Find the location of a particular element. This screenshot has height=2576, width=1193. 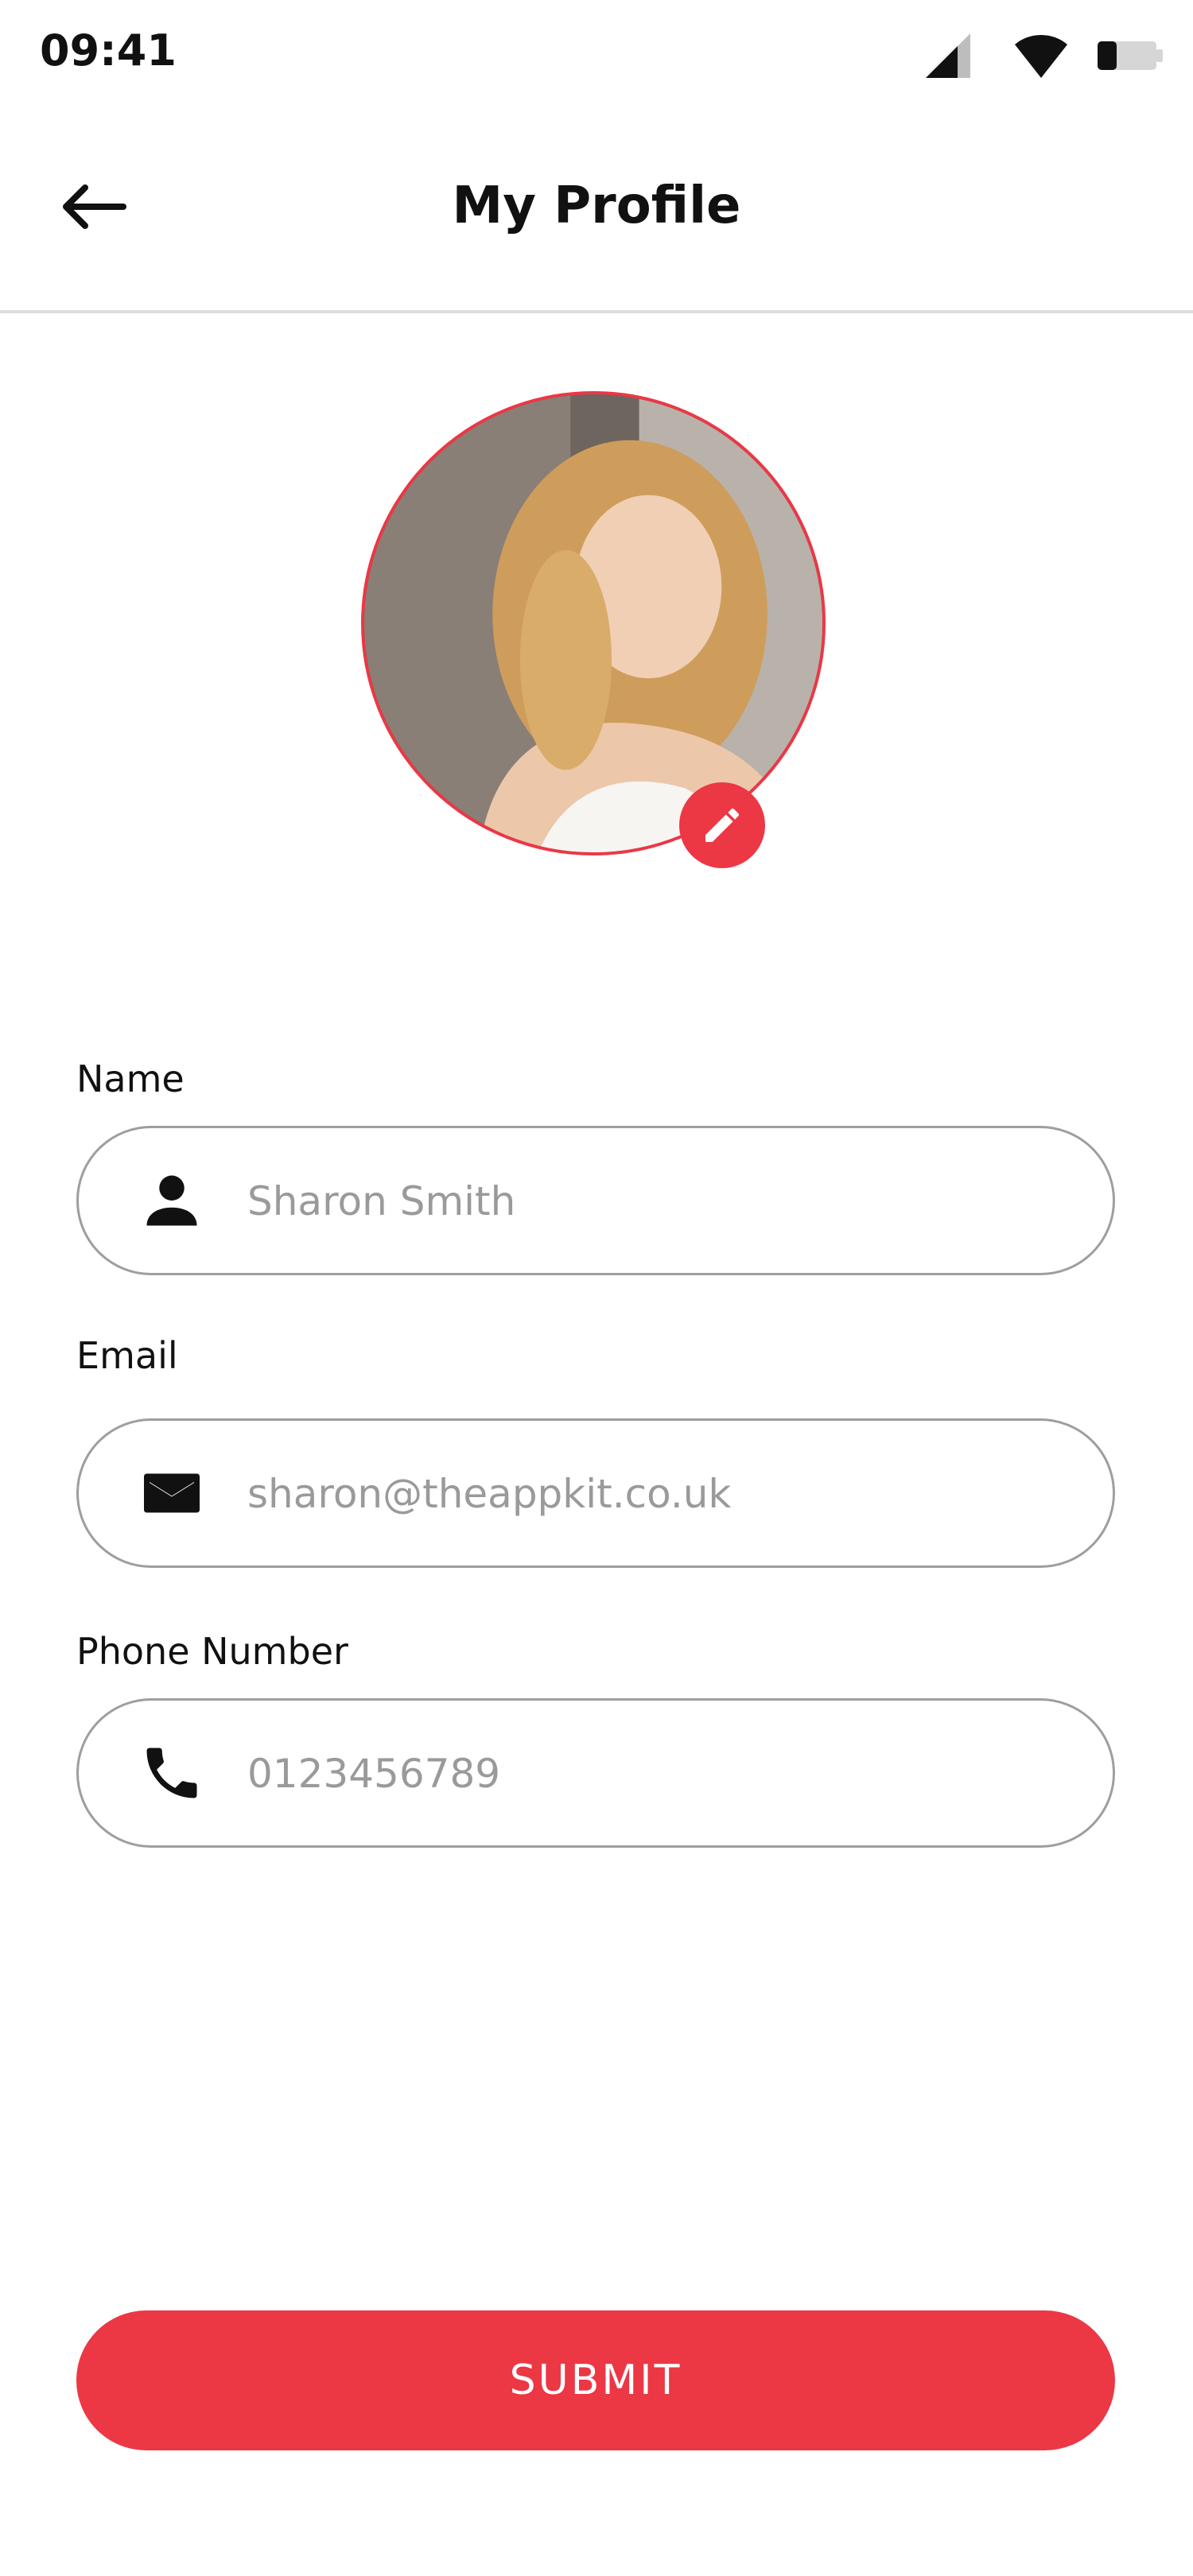

signal-icon is located at coordinates (948, 55).